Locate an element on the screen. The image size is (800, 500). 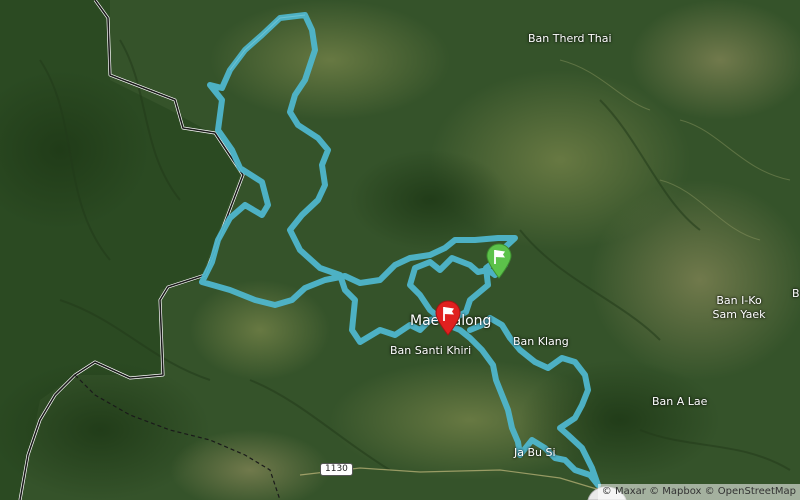
place-label: Ja Bu Si is located at coordinates (535, 452).